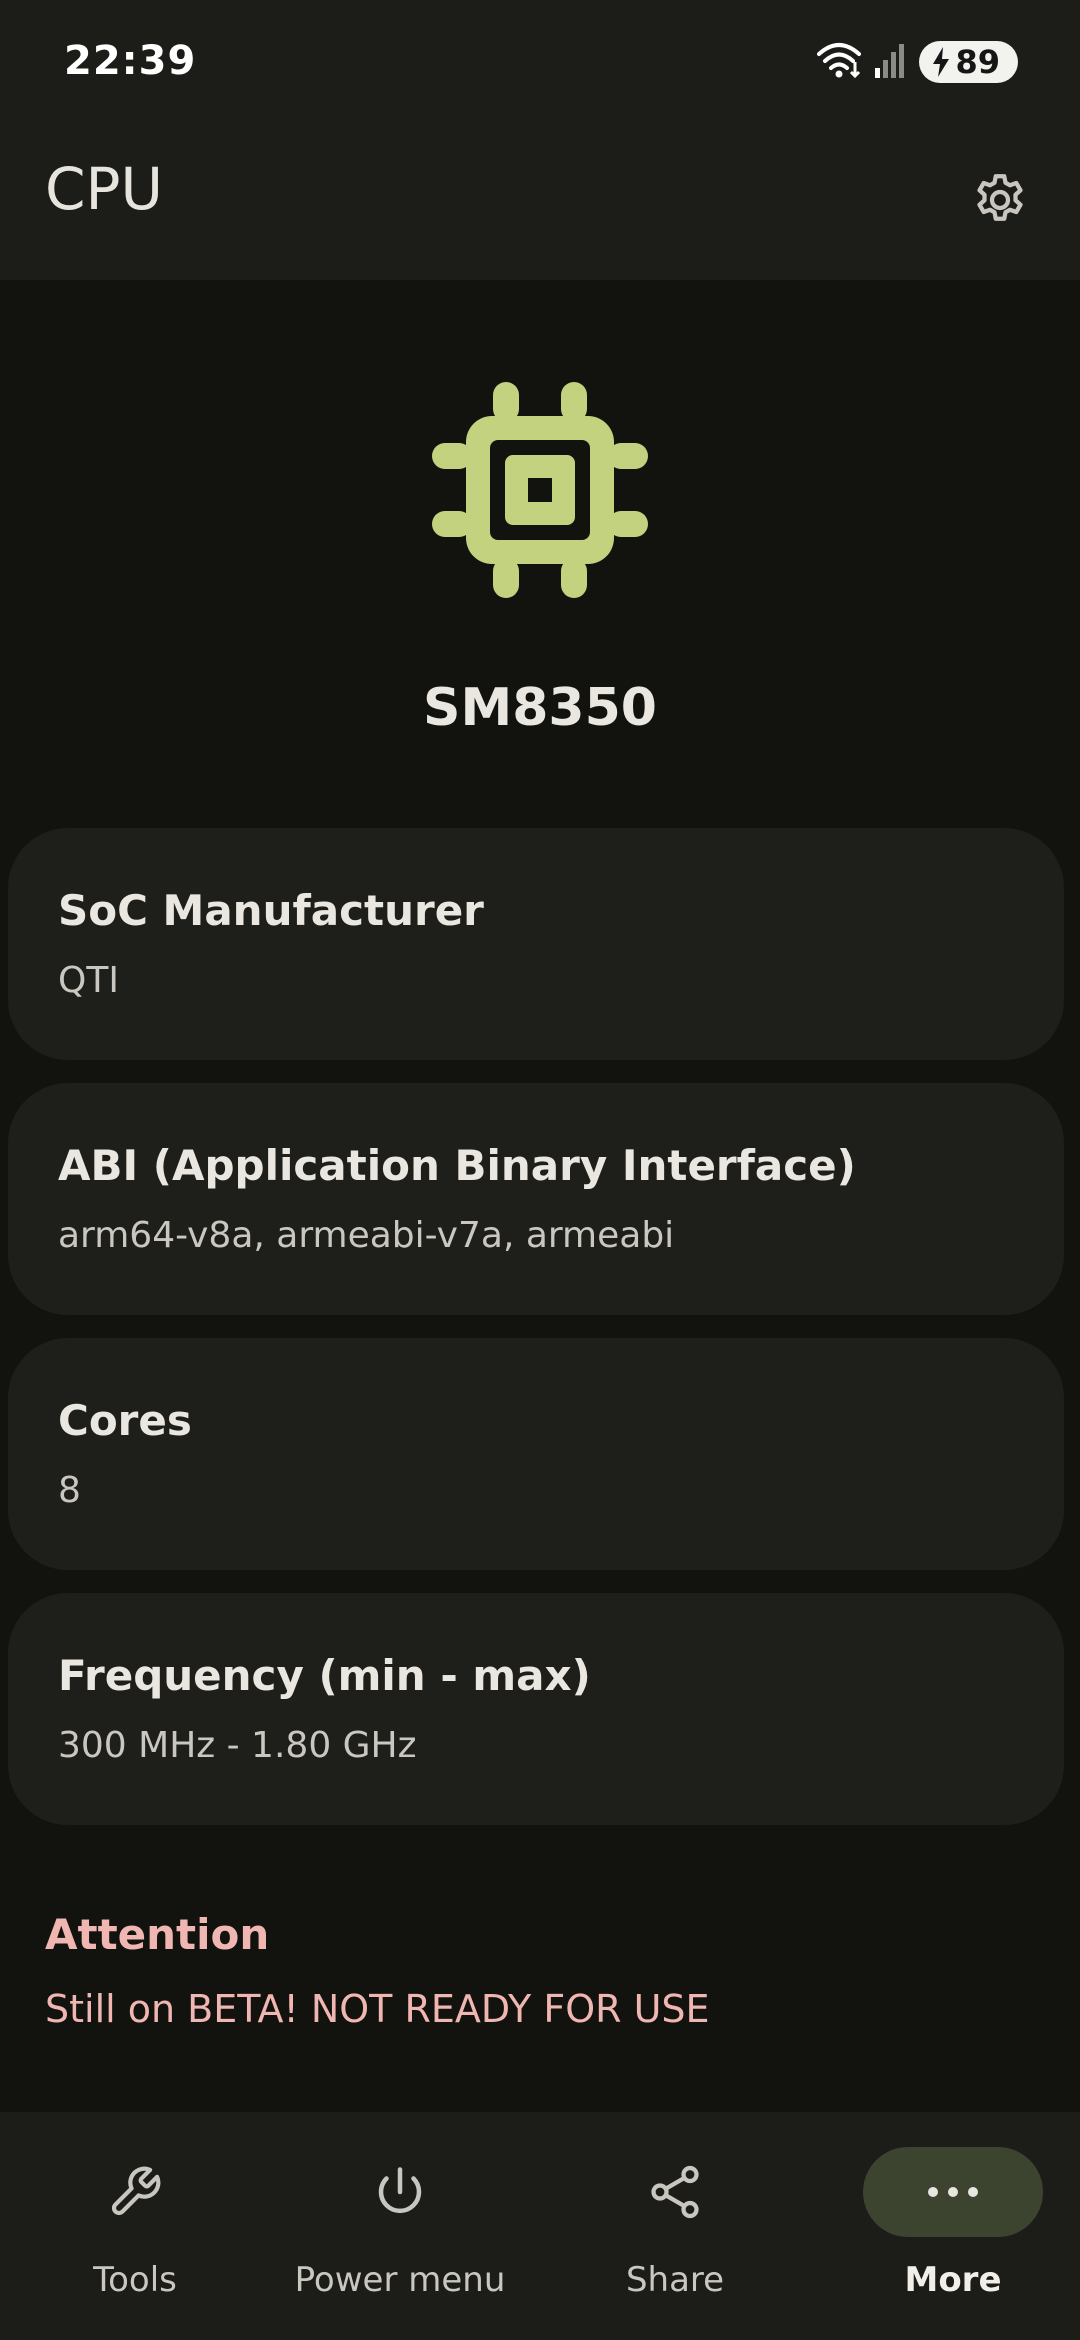 This screenshot has height=2340, width=1080. I want to click on card-title: Cores, so click(125, 1420).